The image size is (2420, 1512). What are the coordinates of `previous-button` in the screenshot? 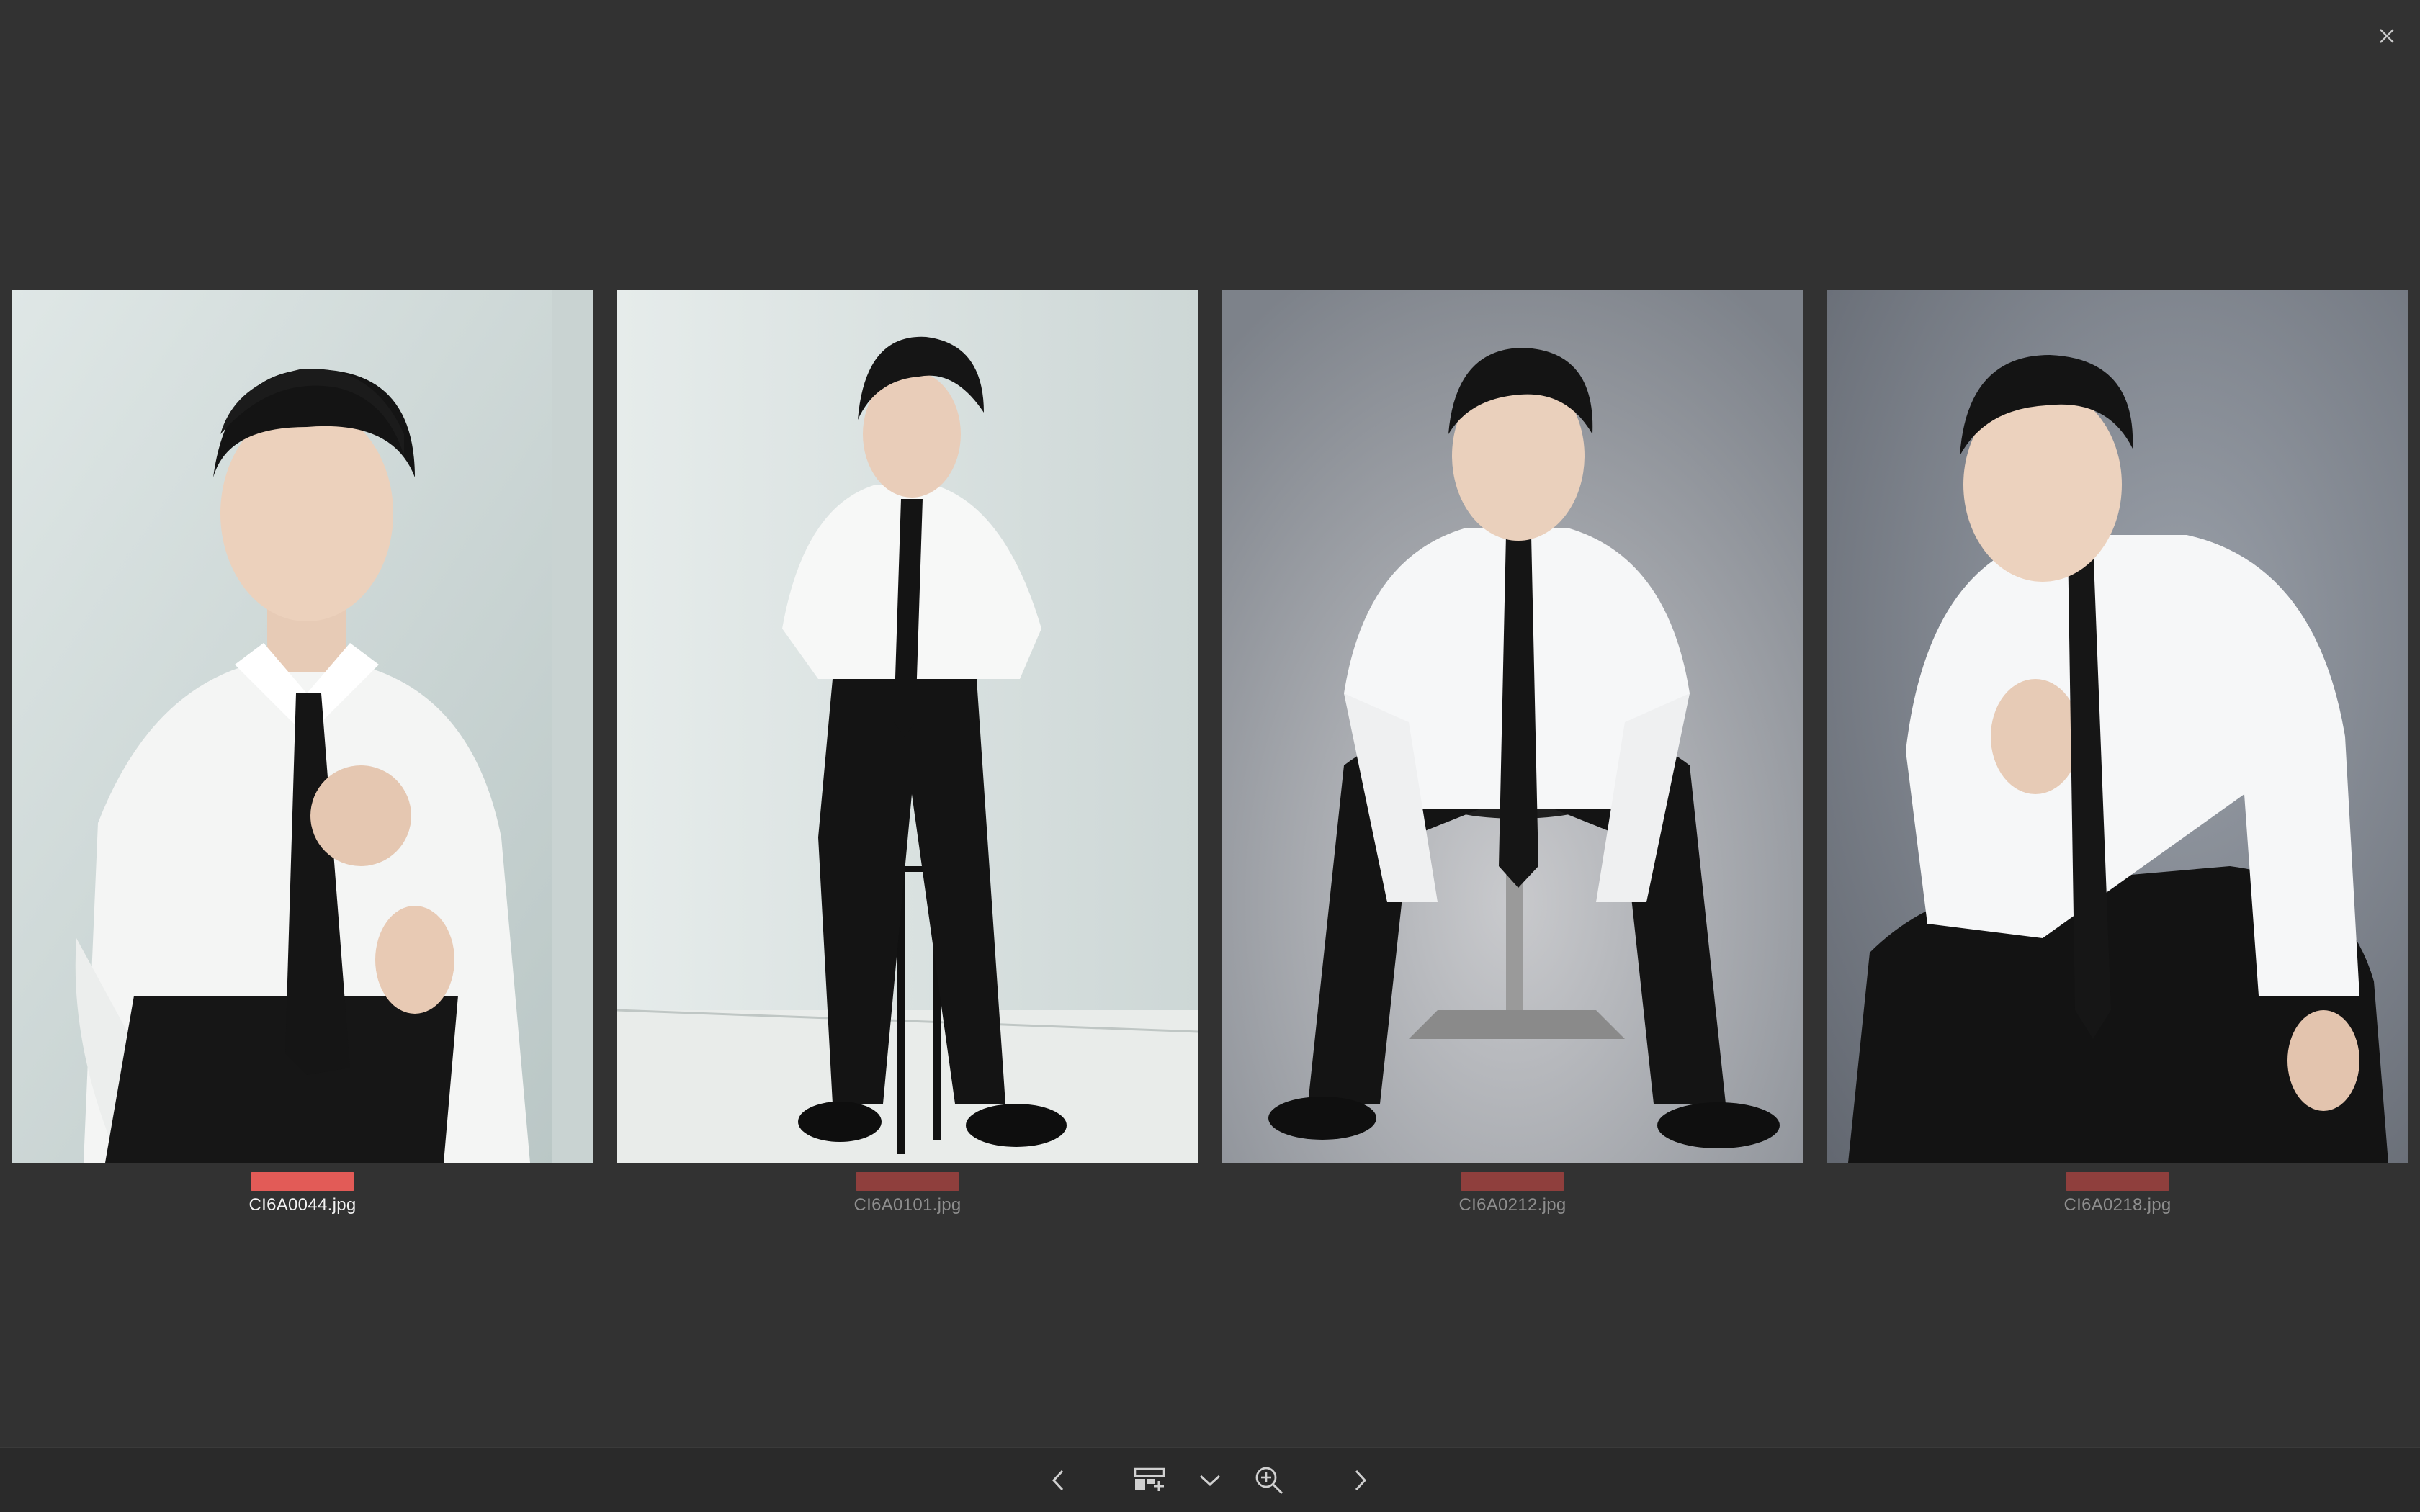 It's located at (1058, 1480).